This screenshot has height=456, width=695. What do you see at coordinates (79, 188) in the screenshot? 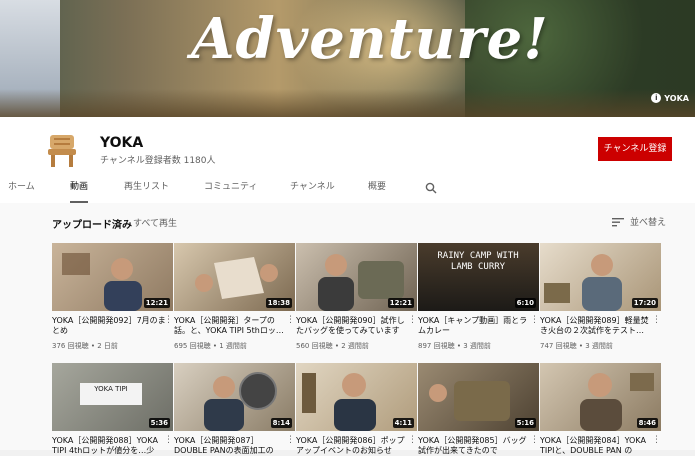
I see `tab-videos: 動画` at bounding box center [79, 188].